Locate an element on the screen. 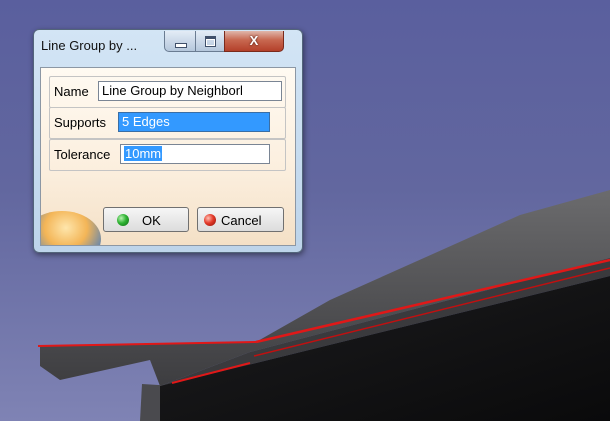 Image resolution: width=610 pixels, height=421 pixels. tolerance-label: Tolerance is located at coordinates (82, 154).